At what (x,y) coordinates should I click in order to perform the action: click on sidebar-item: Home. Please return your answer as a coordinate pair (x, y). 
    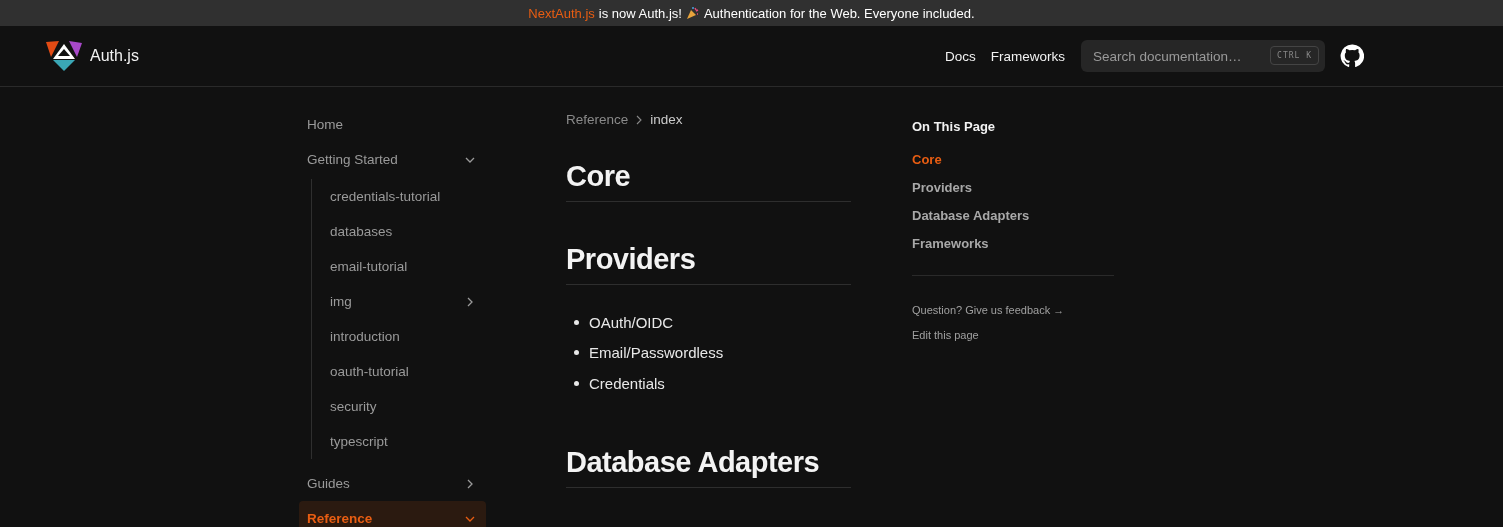
    Looking at the image, I should click on (392, 124).